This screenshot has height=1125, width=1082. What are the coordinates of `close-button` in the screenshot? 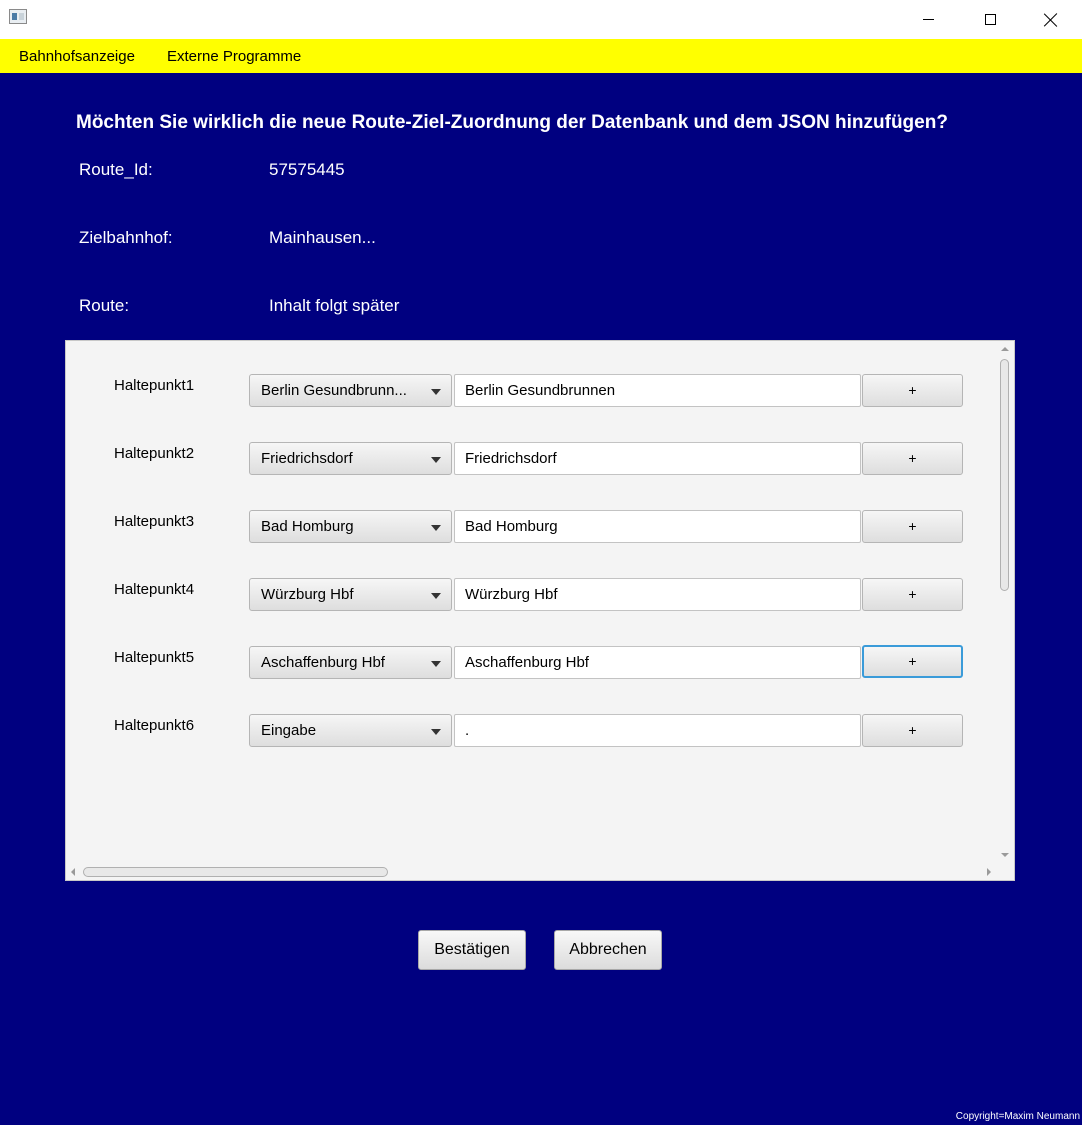 It's located at (1051, 19).